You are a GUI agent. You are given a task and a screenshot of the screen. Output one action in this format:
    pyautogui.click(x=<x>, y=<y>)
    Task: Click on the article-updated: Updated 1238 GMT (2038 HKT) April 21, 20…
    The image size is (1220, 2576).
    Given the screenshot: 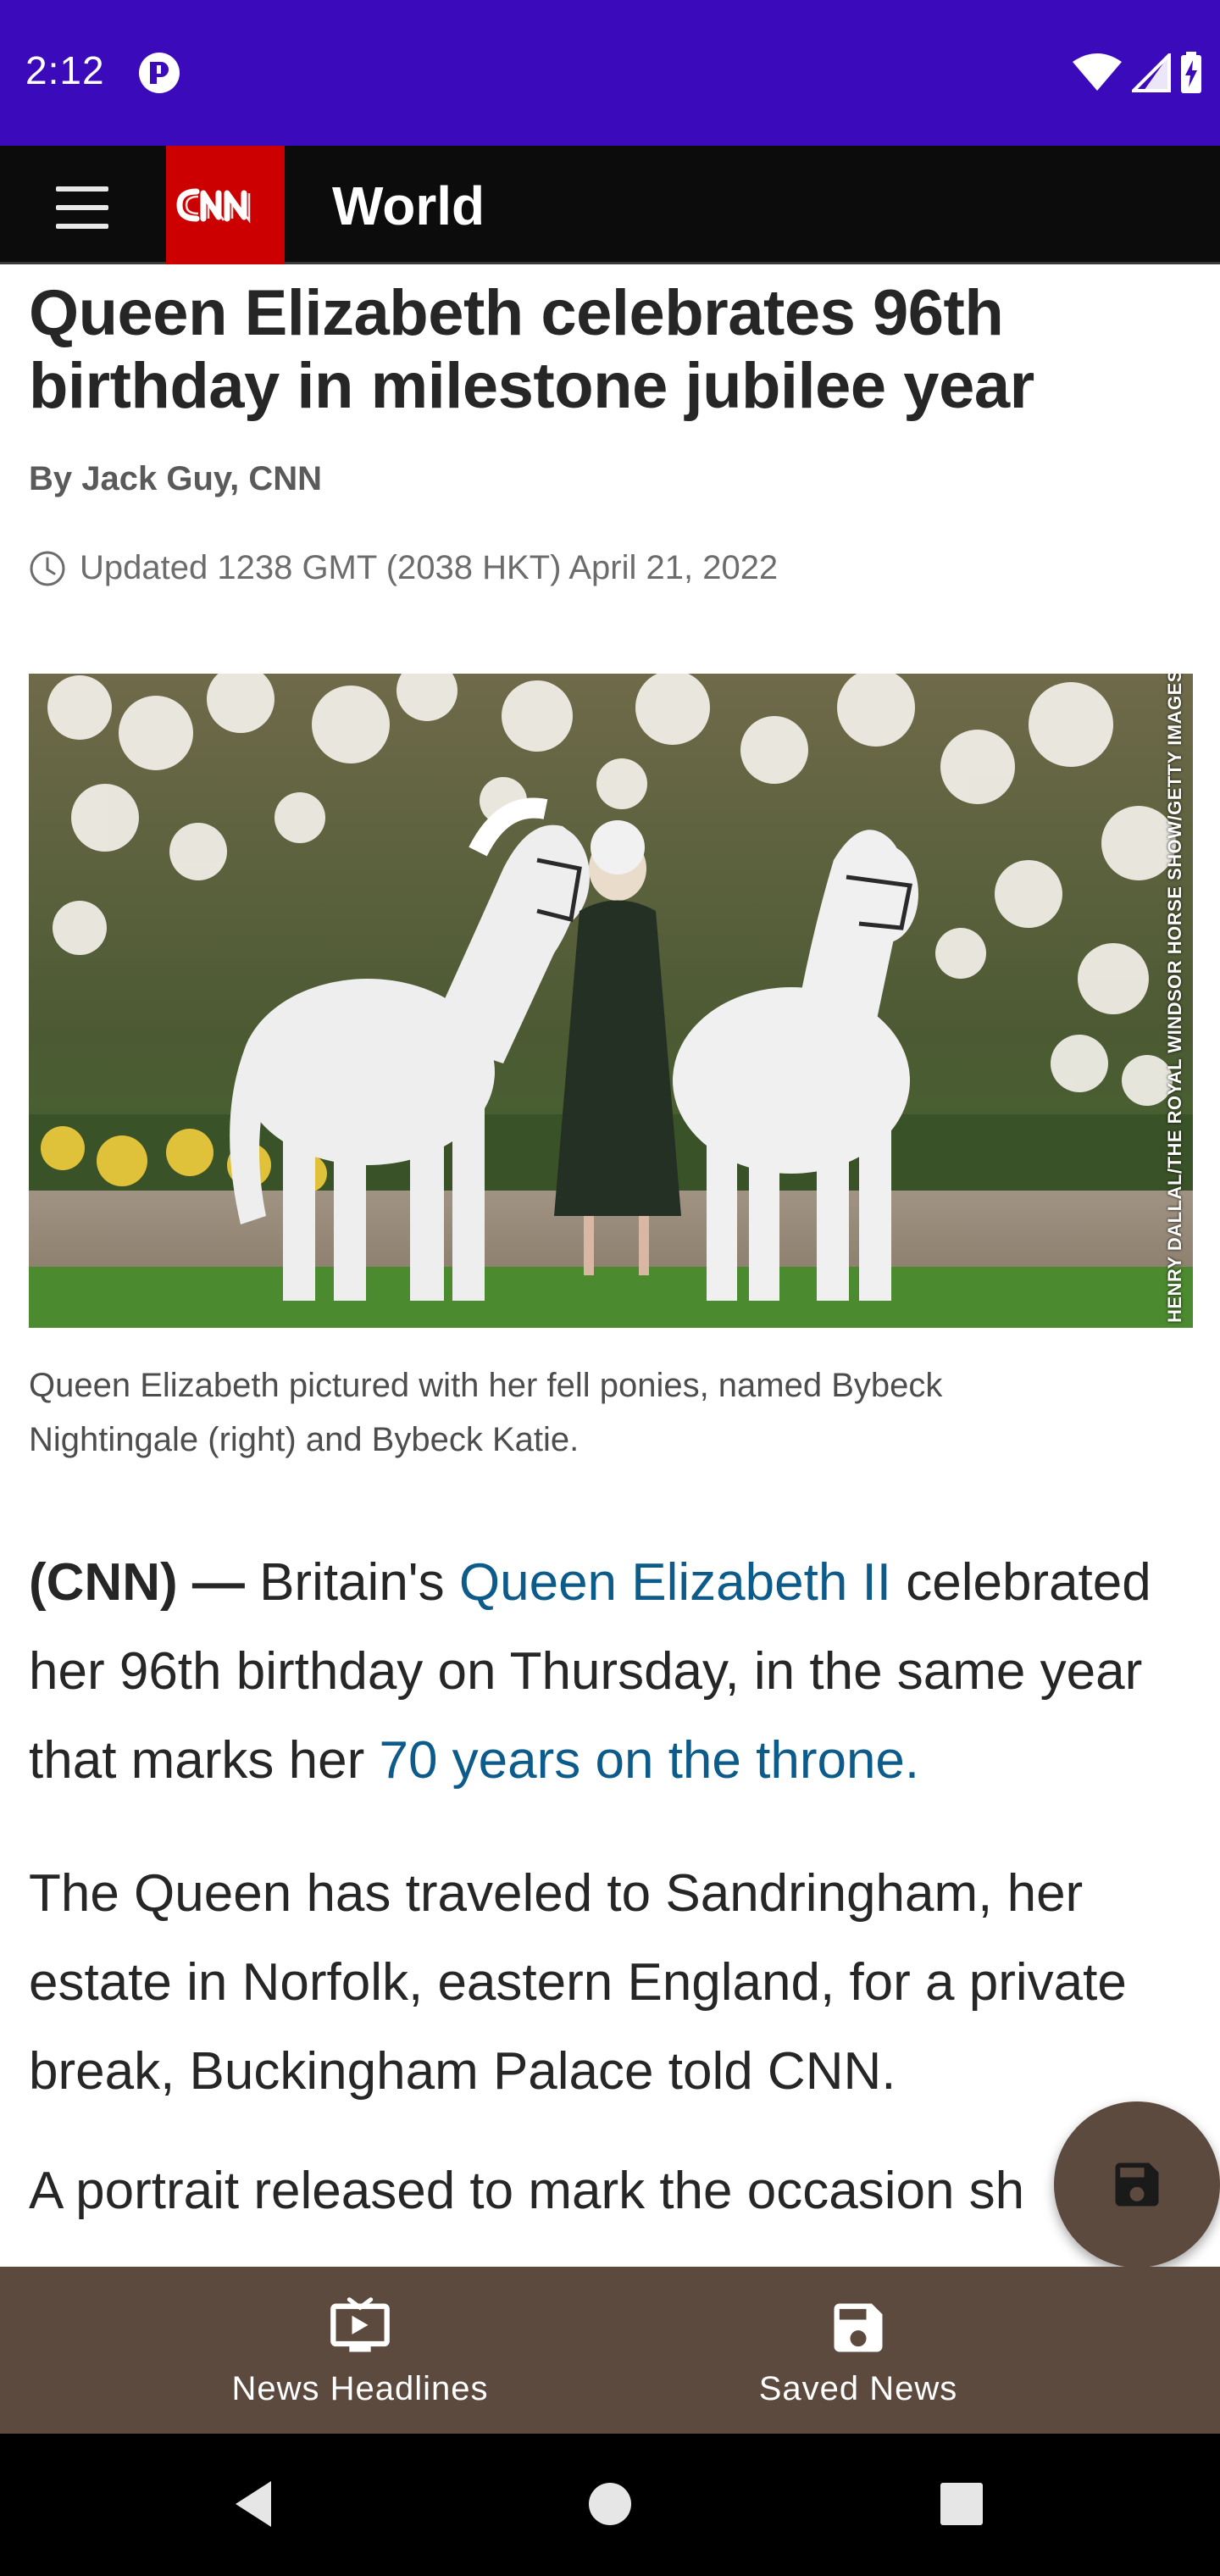 What is the action you would take?
    pyautogui.click(x=403, y=568)
    